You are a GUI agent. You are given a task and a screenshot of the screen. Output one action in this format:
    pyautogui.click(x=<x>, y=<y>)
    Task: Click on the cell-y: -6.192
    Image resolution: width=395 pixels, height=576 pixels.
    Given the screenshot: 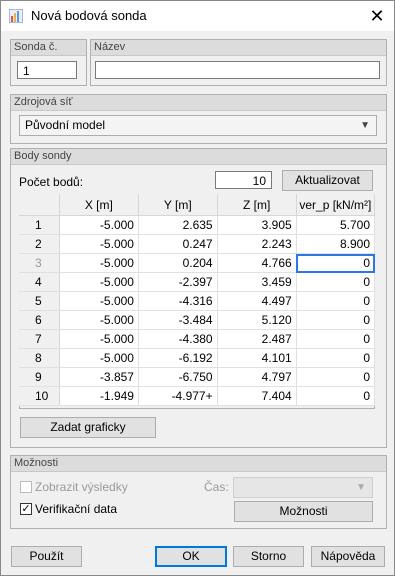 What is the action you would take?
    pyautogui.click(x=178, y=358)
    